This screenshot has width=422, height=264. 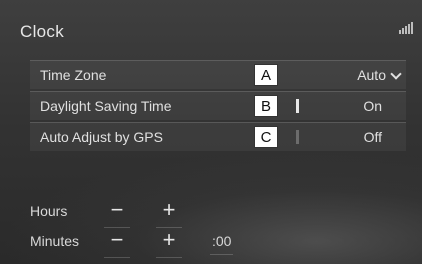 What do you see at coordinates (42, 31) in the screenshot?
I see `page-title: Clock` at bounding box center [42, 31].